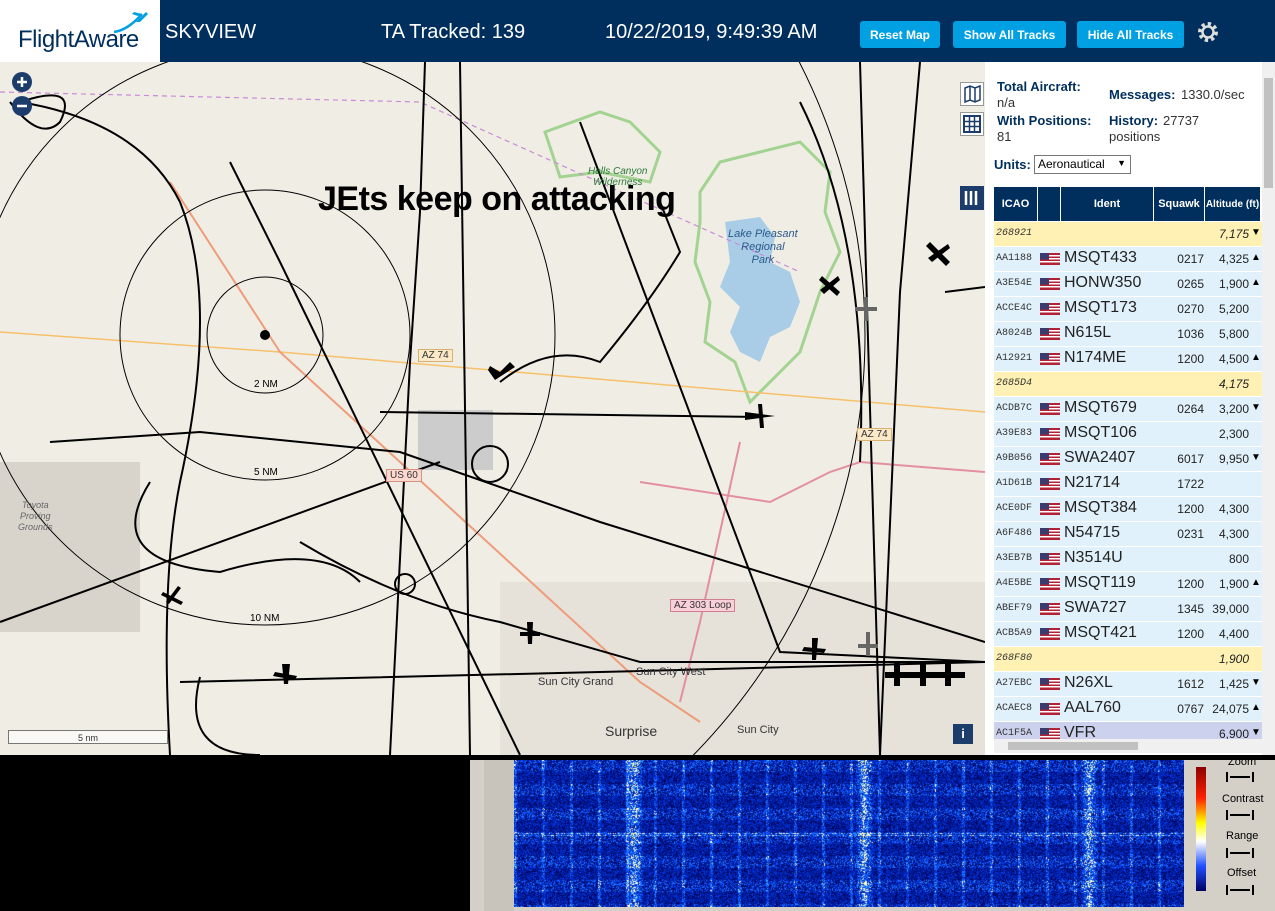 Image resolution: width=1275 pixels, height=911 pixels. What do you see at coordinates (1190, 334) in the screenshot?
I see `squawk-cell: 1036` at bounding box center [1190, 334].